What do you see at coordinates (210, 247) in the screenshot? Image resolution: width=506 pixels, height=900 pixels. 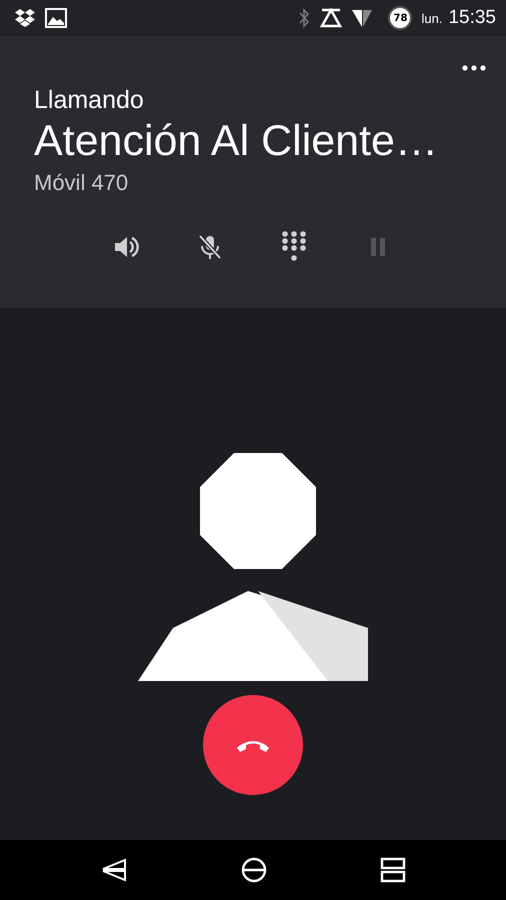 I see `mute-icon` at bounding box center [210, 247].